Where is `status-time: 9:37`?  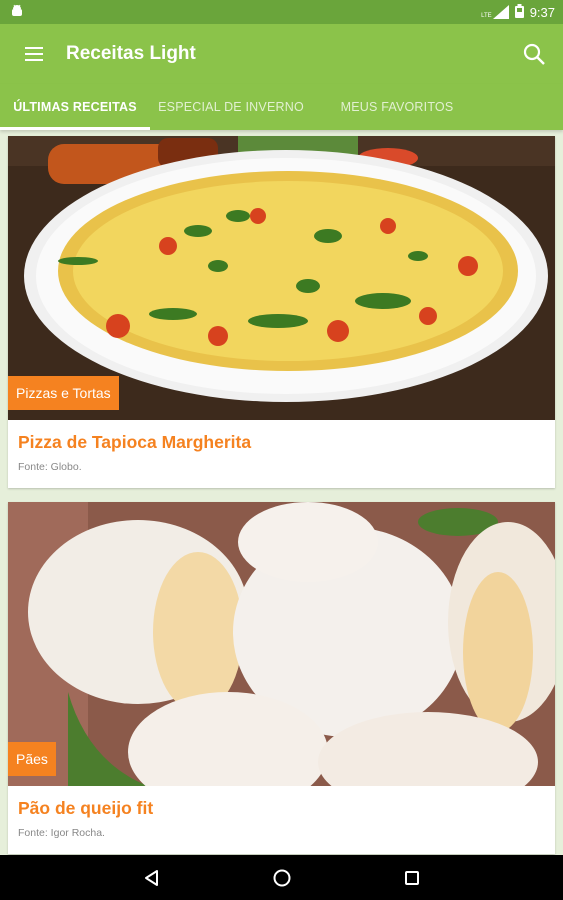 status-time: 9:37 is located at coordinates (542, 12).